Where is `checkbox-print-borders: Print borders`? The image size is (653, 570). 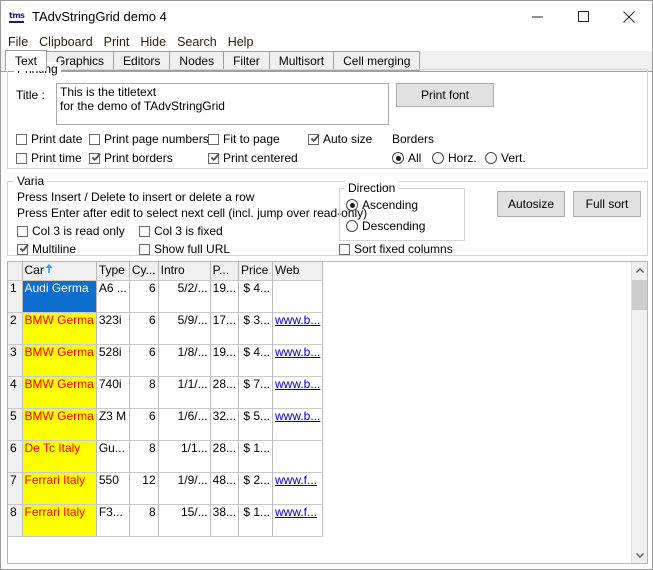
checkbox-print-borders: Print borders is located at coordinates (131, 158).